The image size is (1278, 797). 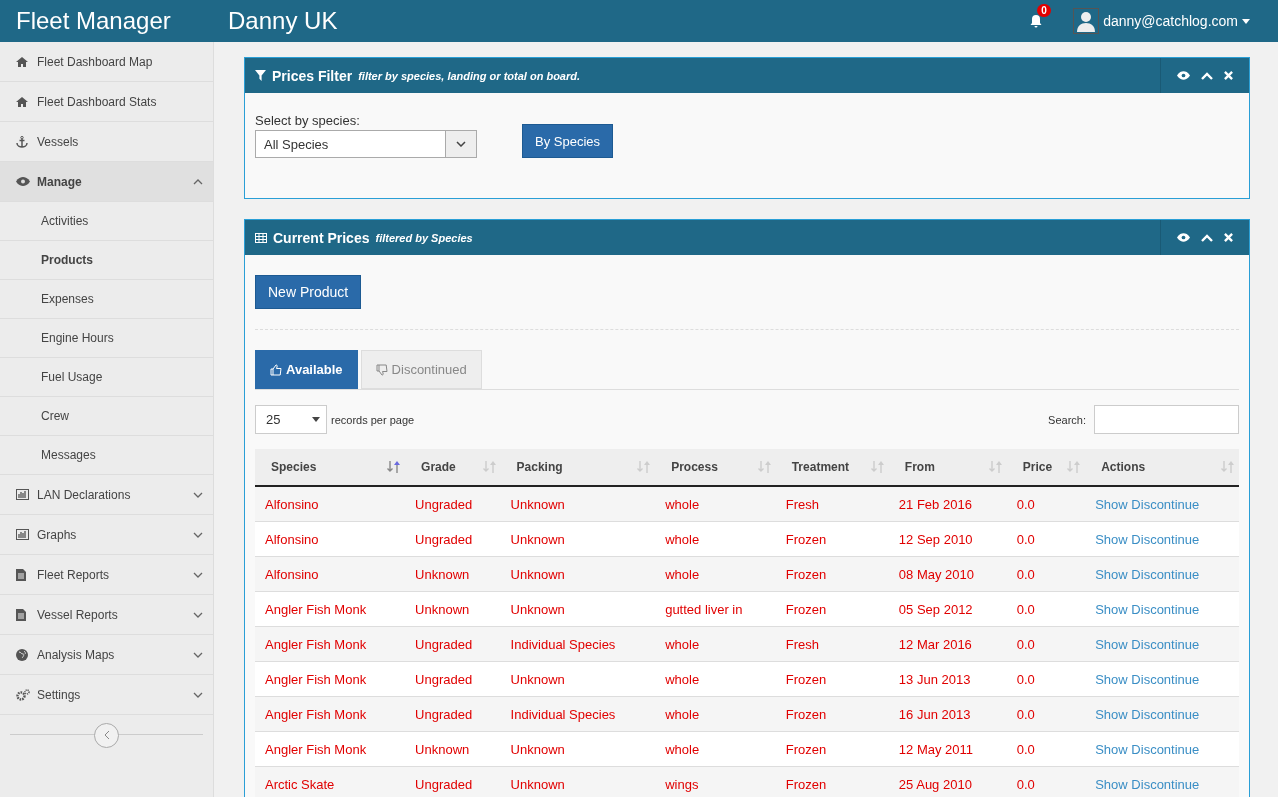 I want to click on anchor-icon, so click(x=22, y=141).